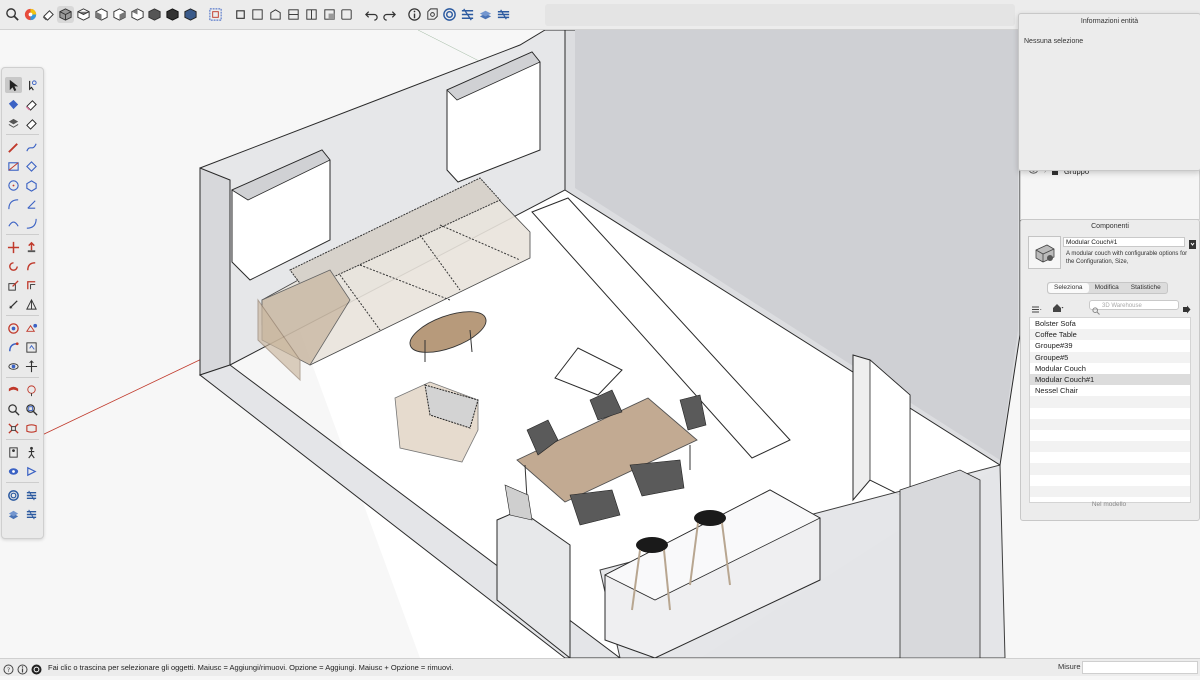  Describe the element at coordinates (1058, 309) in the screenshot. I see `home-icon` at that location.